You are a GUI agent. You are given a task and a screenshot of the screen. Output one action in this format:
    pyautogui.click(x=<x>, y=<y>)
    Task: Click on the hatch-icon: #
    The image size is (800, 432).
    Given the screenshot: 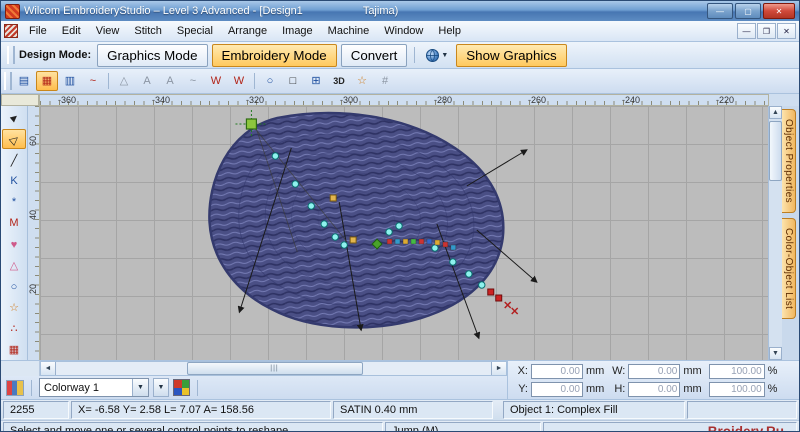 What is the action you would take?
    pyautogui.click(x=385, y=81)
    